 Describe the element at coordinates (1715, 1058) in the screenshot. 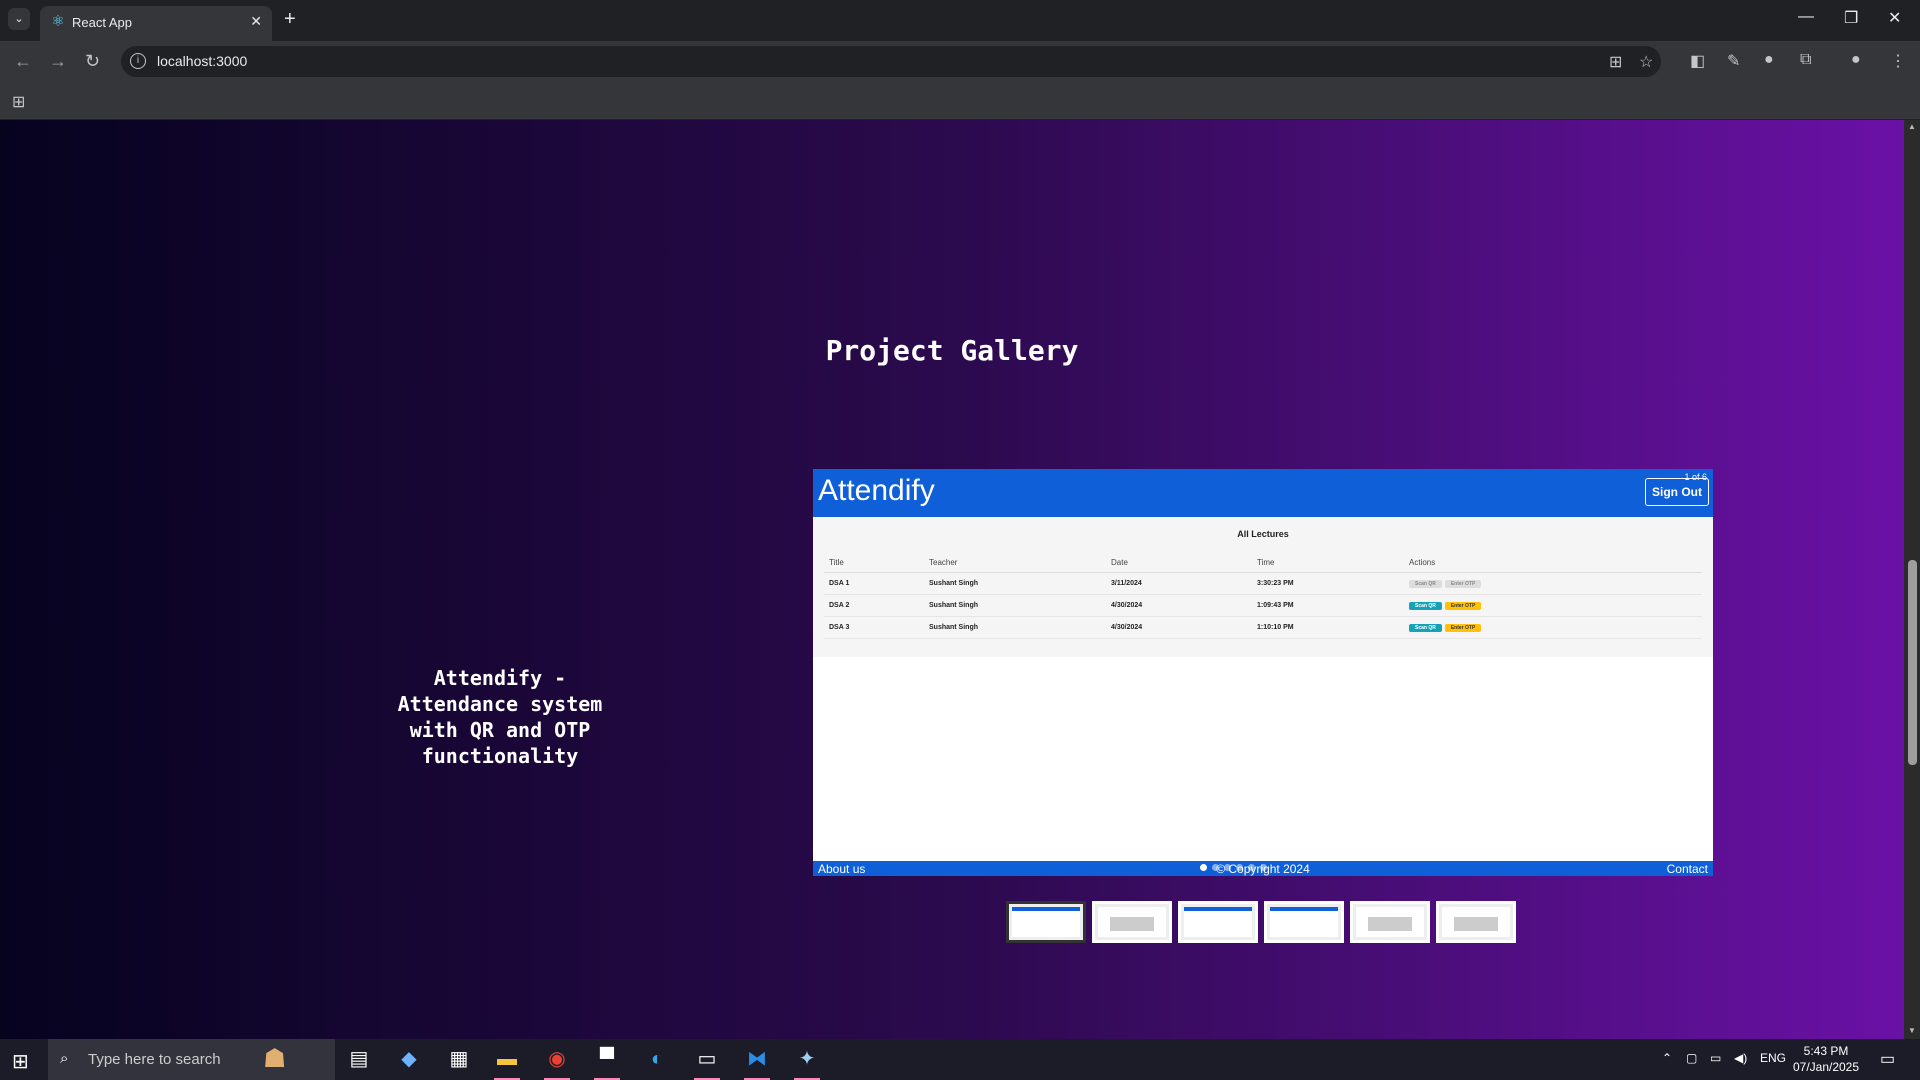

I see `network-icon: ▭` at that location.